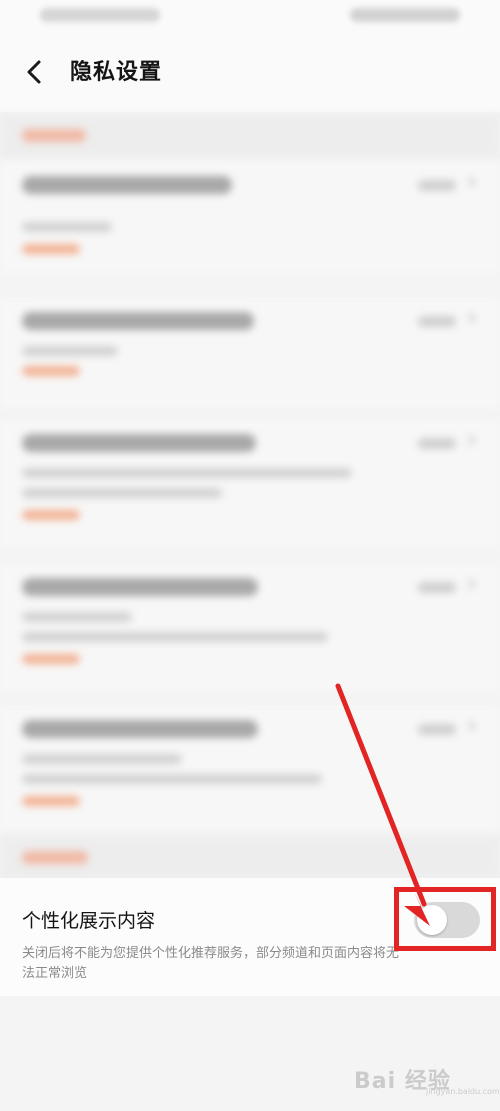 The width and height of the screenshot is (500, 1111). What do you see at coordinates (250, 19) in the screenshot?
I see `status-bar` at bounding box center [250, 19].